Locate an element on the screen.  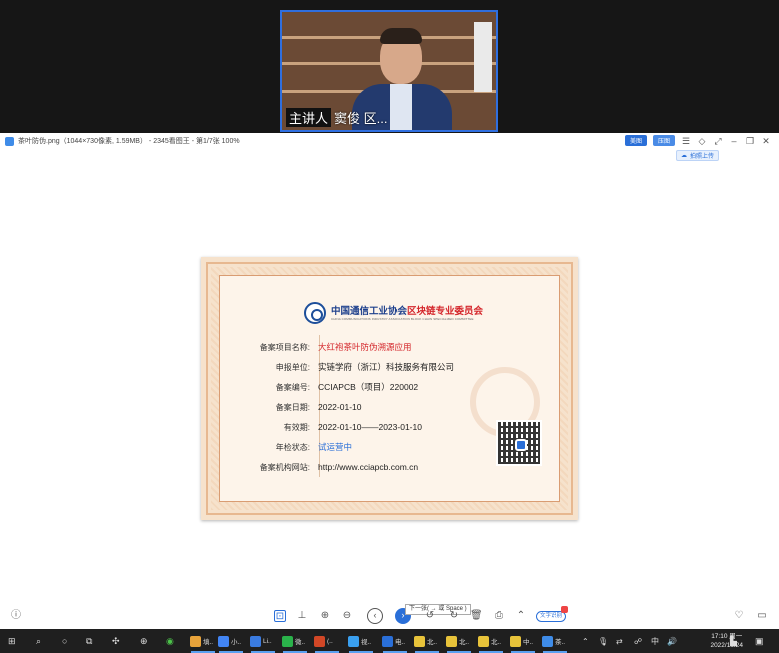
system-clock: 17:10 周一 2022/10/24 is located at coordinates (726, 641).